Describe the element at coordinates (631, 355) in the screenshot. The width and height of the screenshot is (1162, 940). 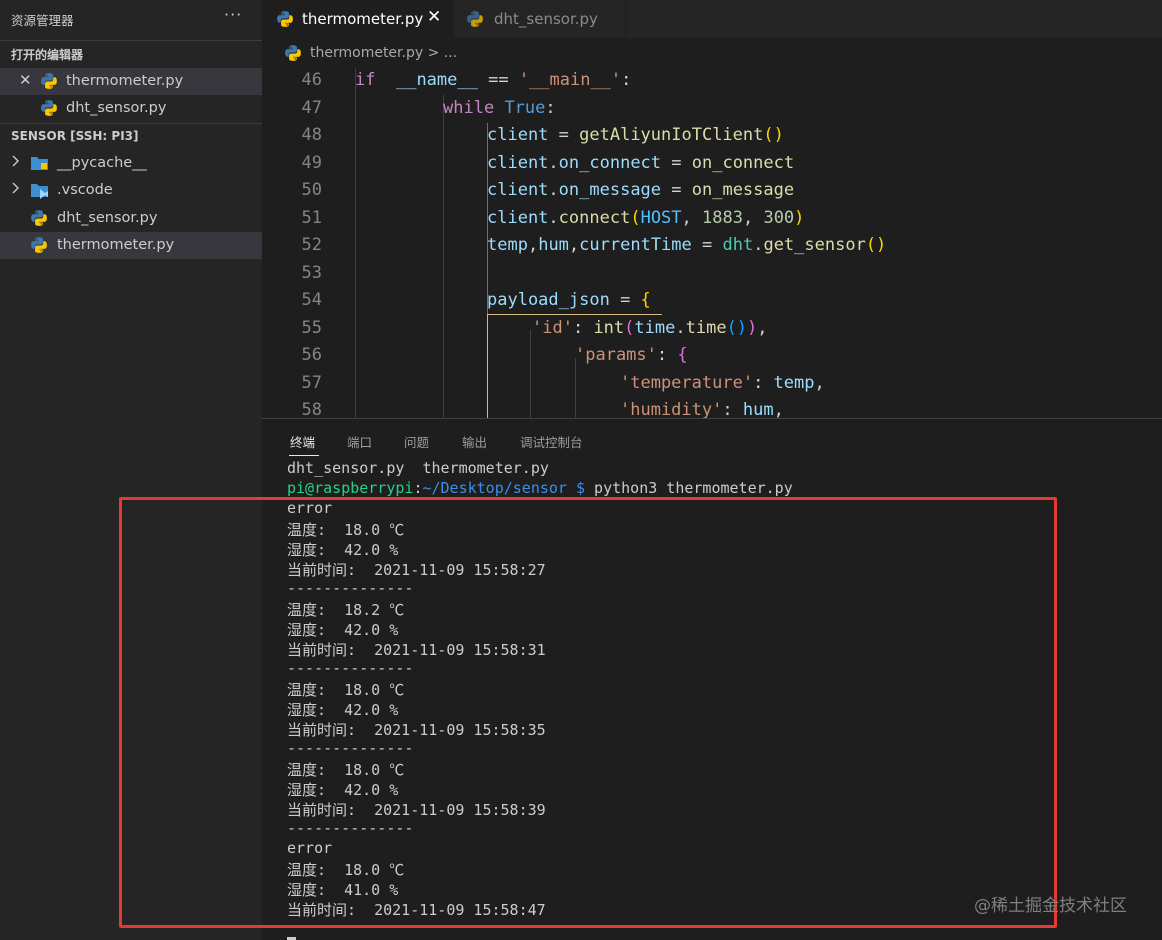
I see `code-text: 'params': {` at that location.